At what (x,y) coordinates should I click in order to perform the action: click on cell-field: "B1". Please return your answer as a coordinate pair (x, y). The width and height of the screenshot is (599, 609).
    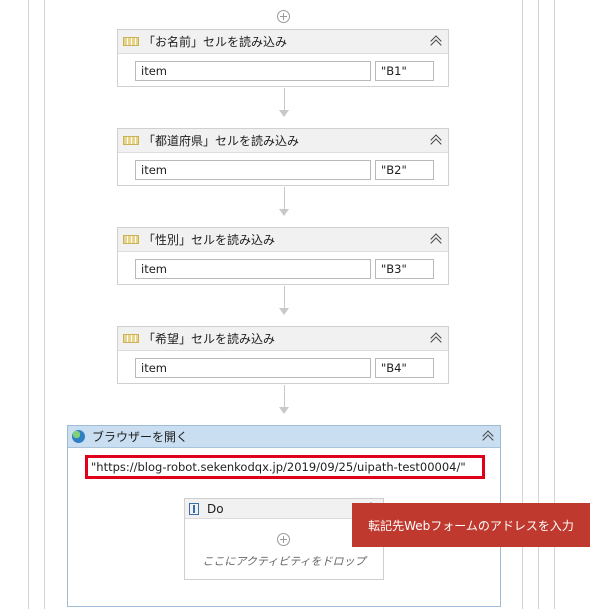
    Looking at the image, I should click on (404, 71).